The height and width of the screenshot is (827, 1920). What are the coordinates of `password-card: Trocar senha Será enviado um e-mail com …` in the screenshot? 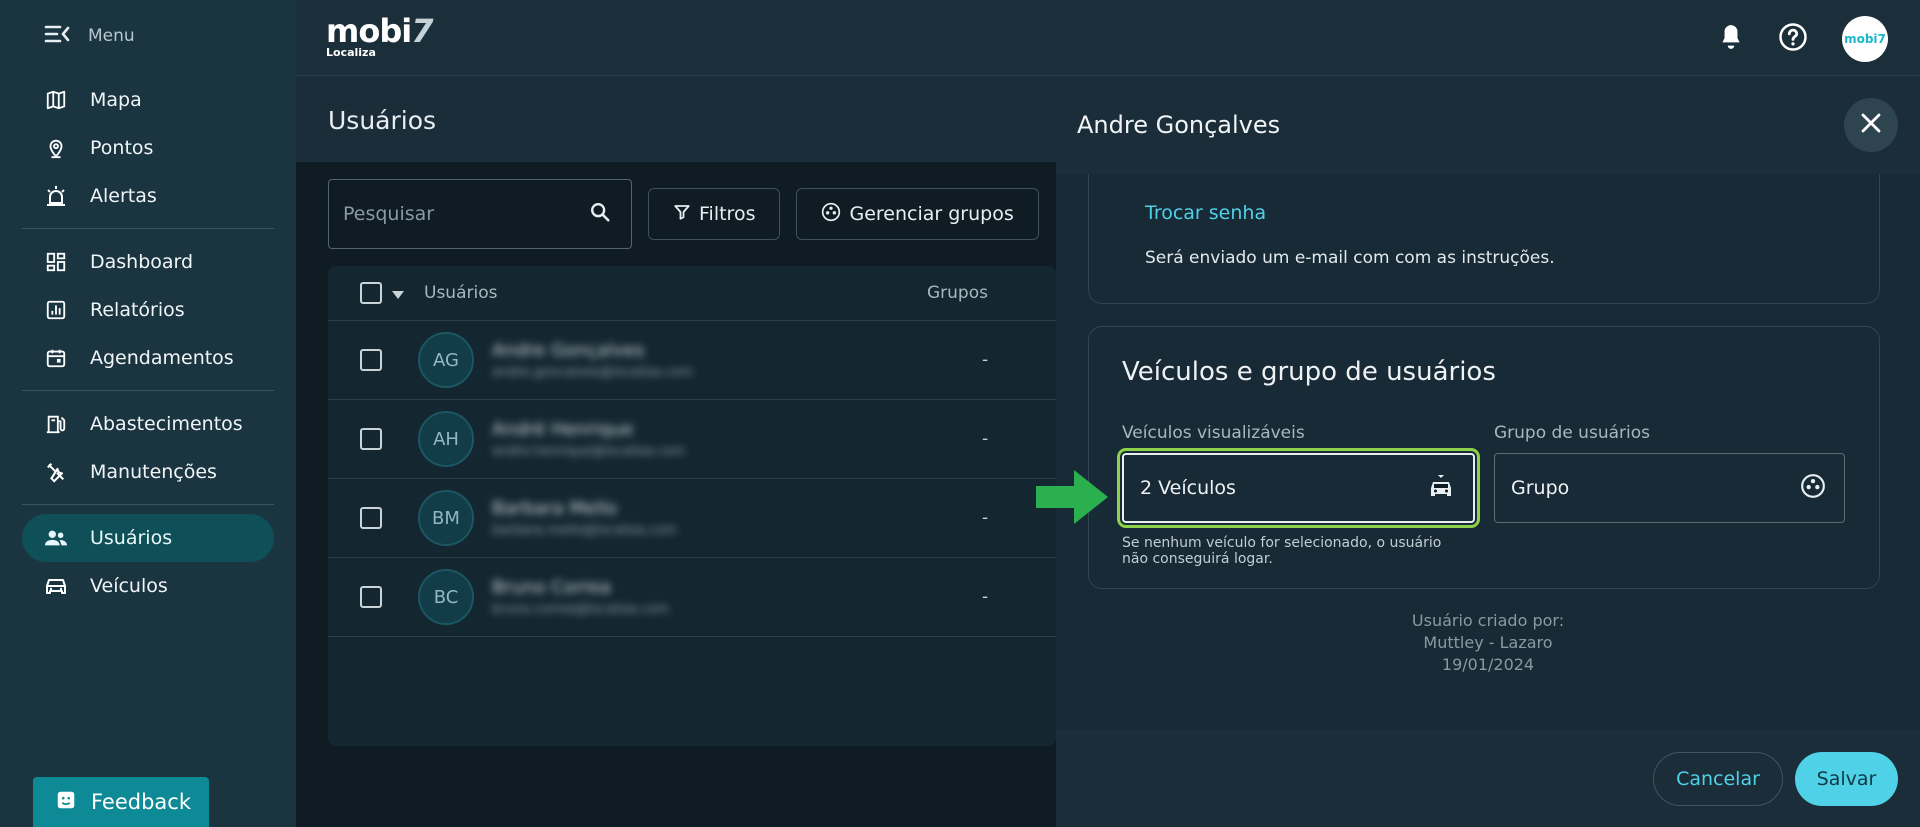 It's located at (1484, 239).